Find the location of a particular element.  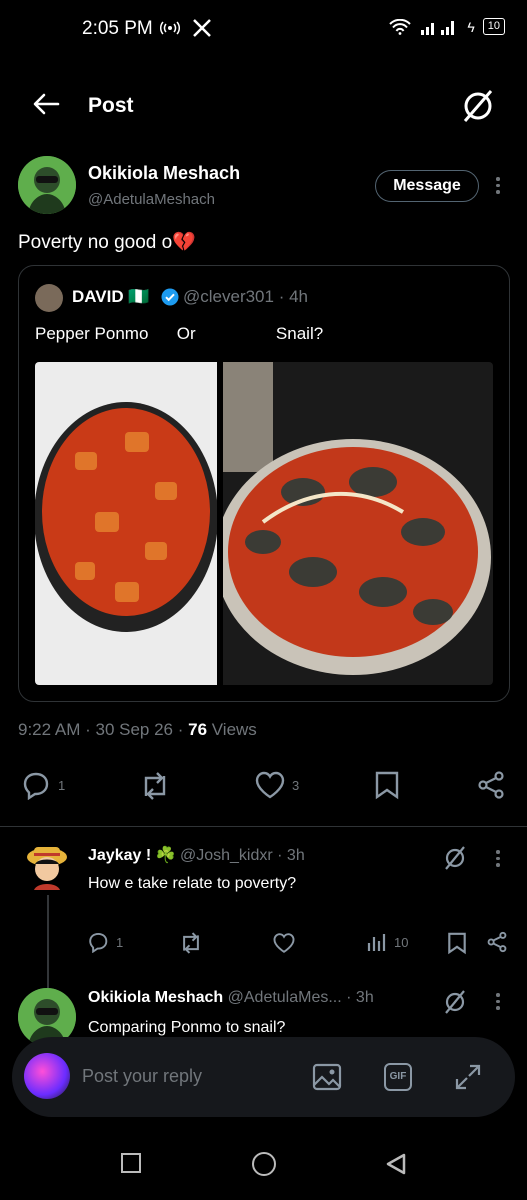

wifi-icon is located at coordinates (400, 26).